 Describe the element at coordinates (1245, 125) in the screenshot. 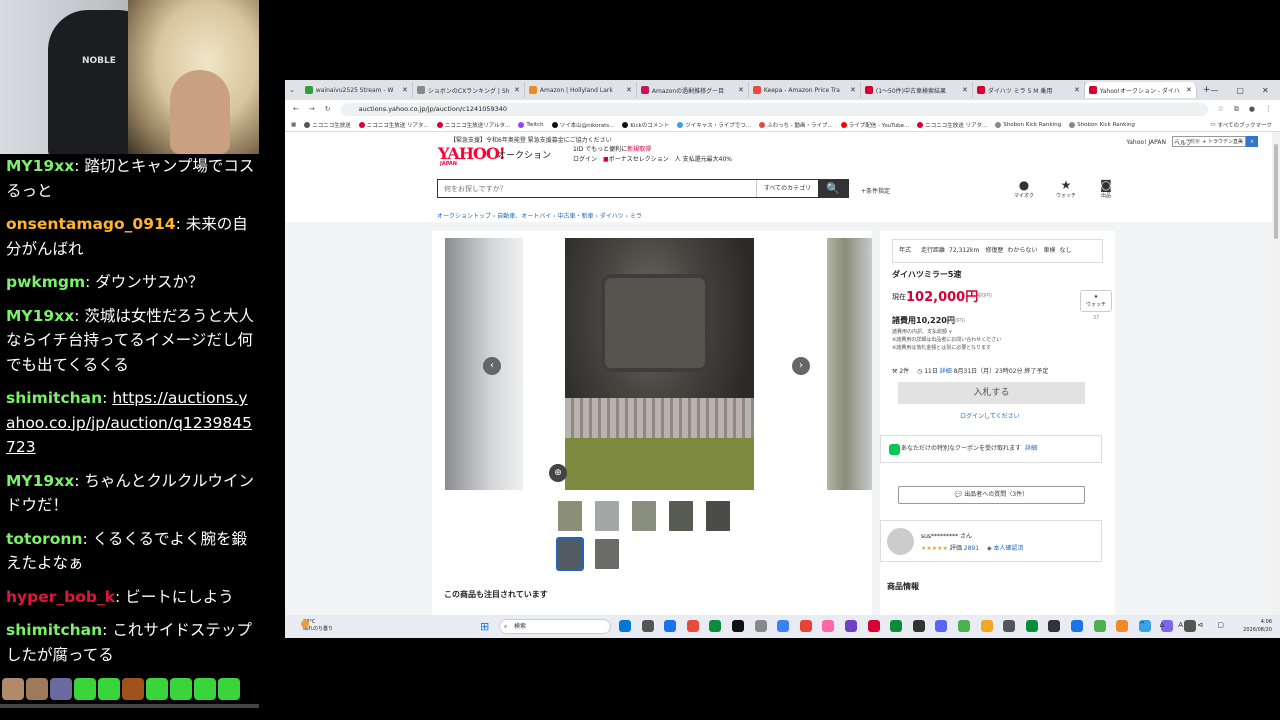

I see `all-bookmarks: ▭ すべてのブックマーク` at that location.